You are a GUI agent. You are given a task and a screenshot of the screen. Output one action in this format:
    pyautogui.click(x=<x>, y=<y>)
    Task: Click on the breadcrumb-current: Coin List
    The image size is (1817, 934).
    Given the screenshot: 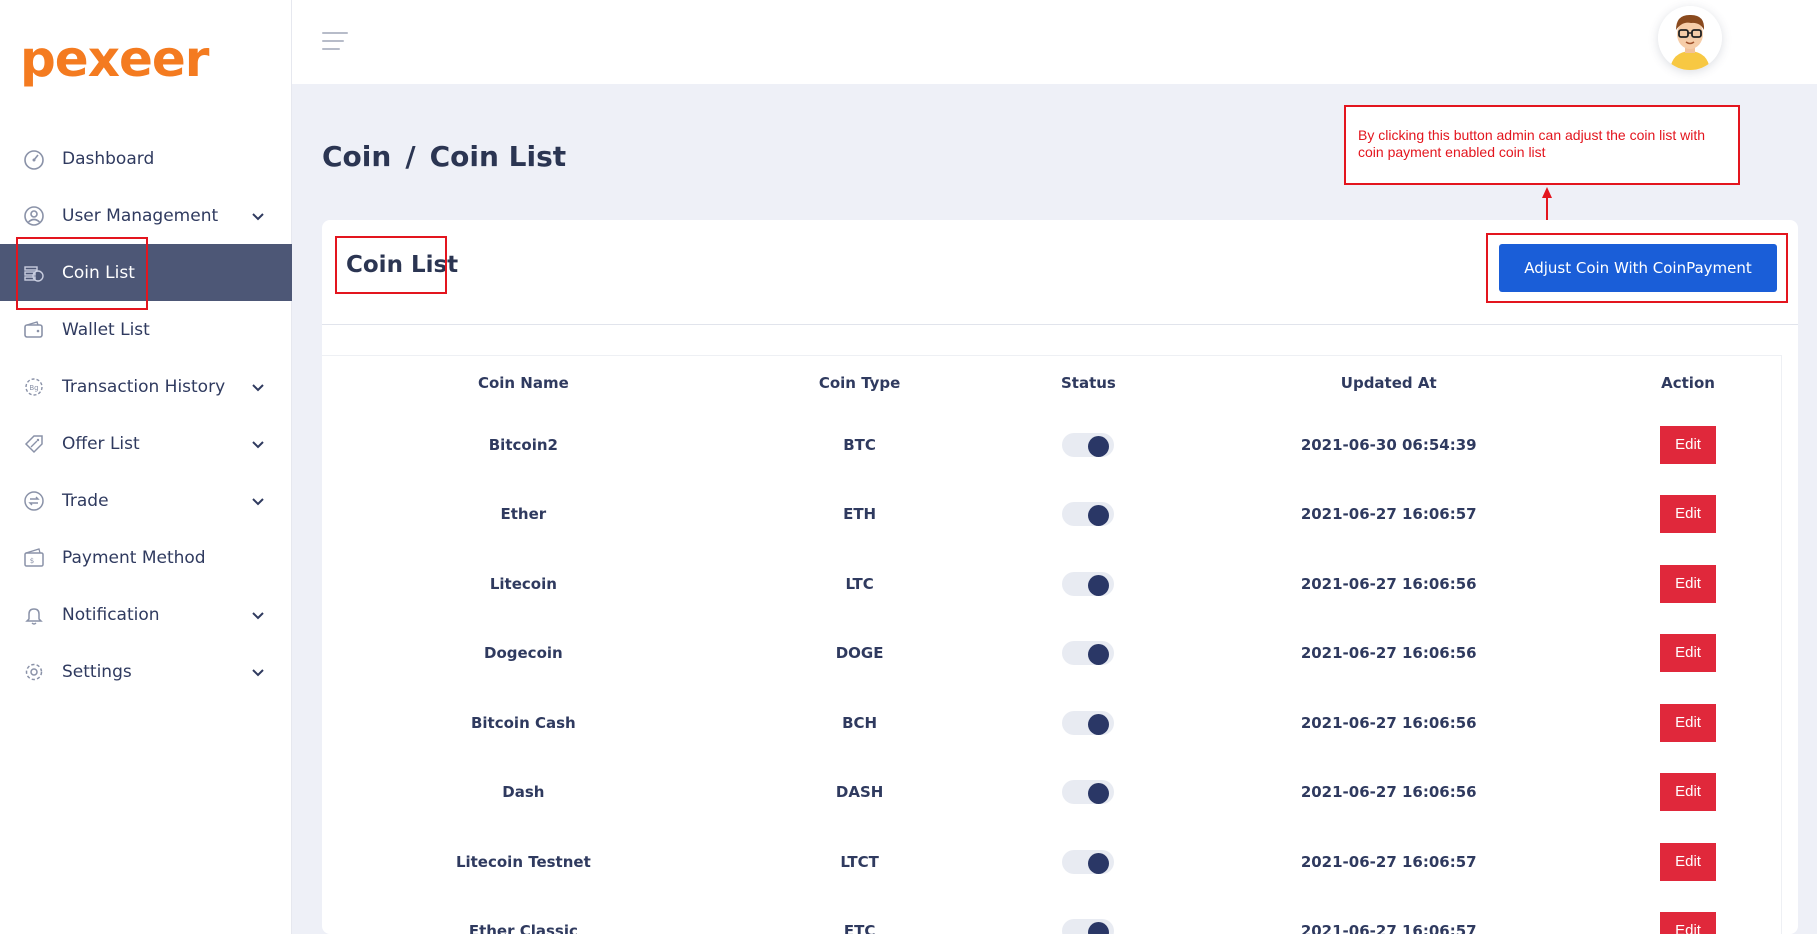 What is the action you would take?
    pyautogui.click(x=498, y=156)
    